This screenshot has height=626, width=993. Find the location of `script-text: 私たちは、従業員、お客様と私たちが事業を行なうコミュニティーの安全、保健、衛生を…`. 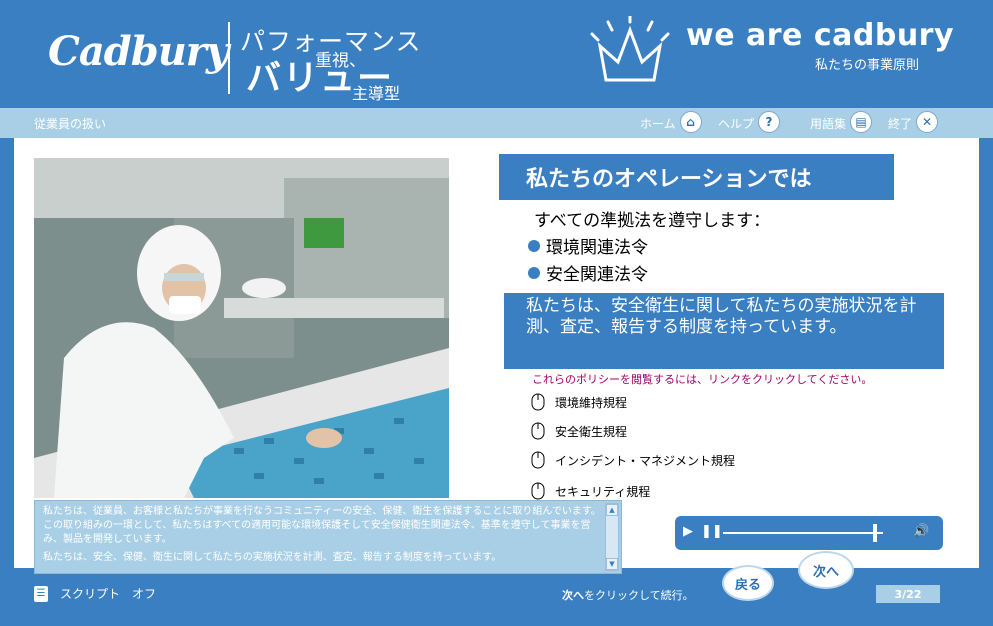

script-text: 私たちは、従業員、お客様と私たちが事業を行なうコミュニティーの安全、保健、衛生を… is located at coordinates (323, 538).